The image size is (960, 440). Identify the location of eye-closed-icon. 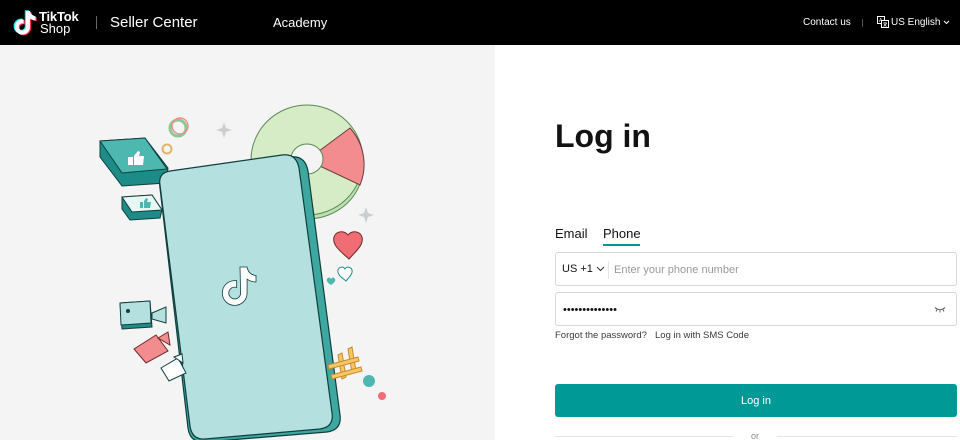
(940, 309).